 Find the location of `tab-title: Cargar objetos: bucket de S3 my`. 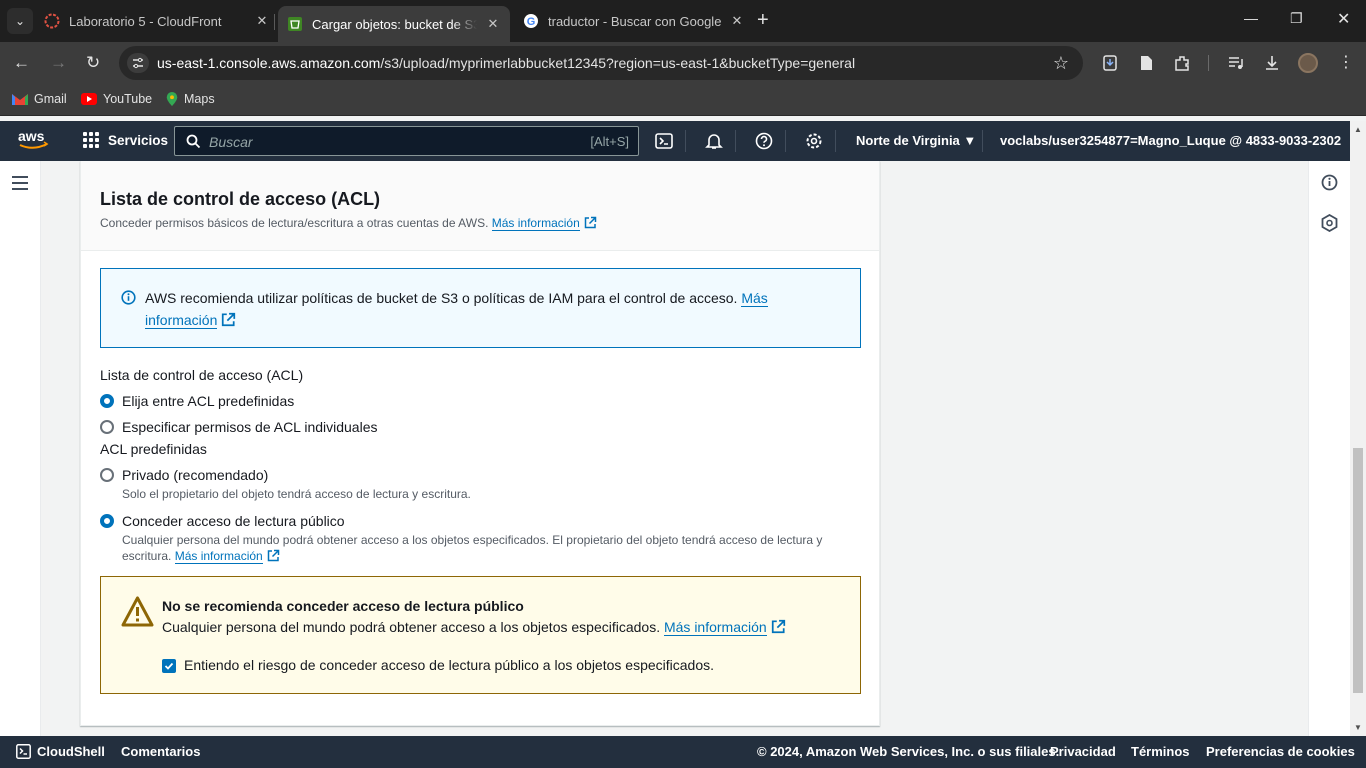

tab-title: Cargar objetos: bucket de S3 my is located at coordinates (394, 24).